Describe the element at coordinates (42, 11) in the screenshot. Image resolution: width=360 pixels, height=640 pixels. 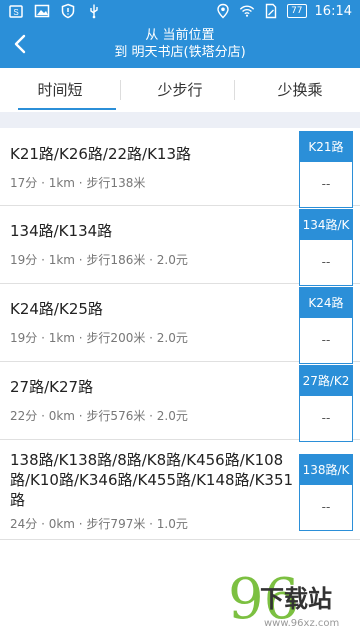
I see `image-icon` at that location.